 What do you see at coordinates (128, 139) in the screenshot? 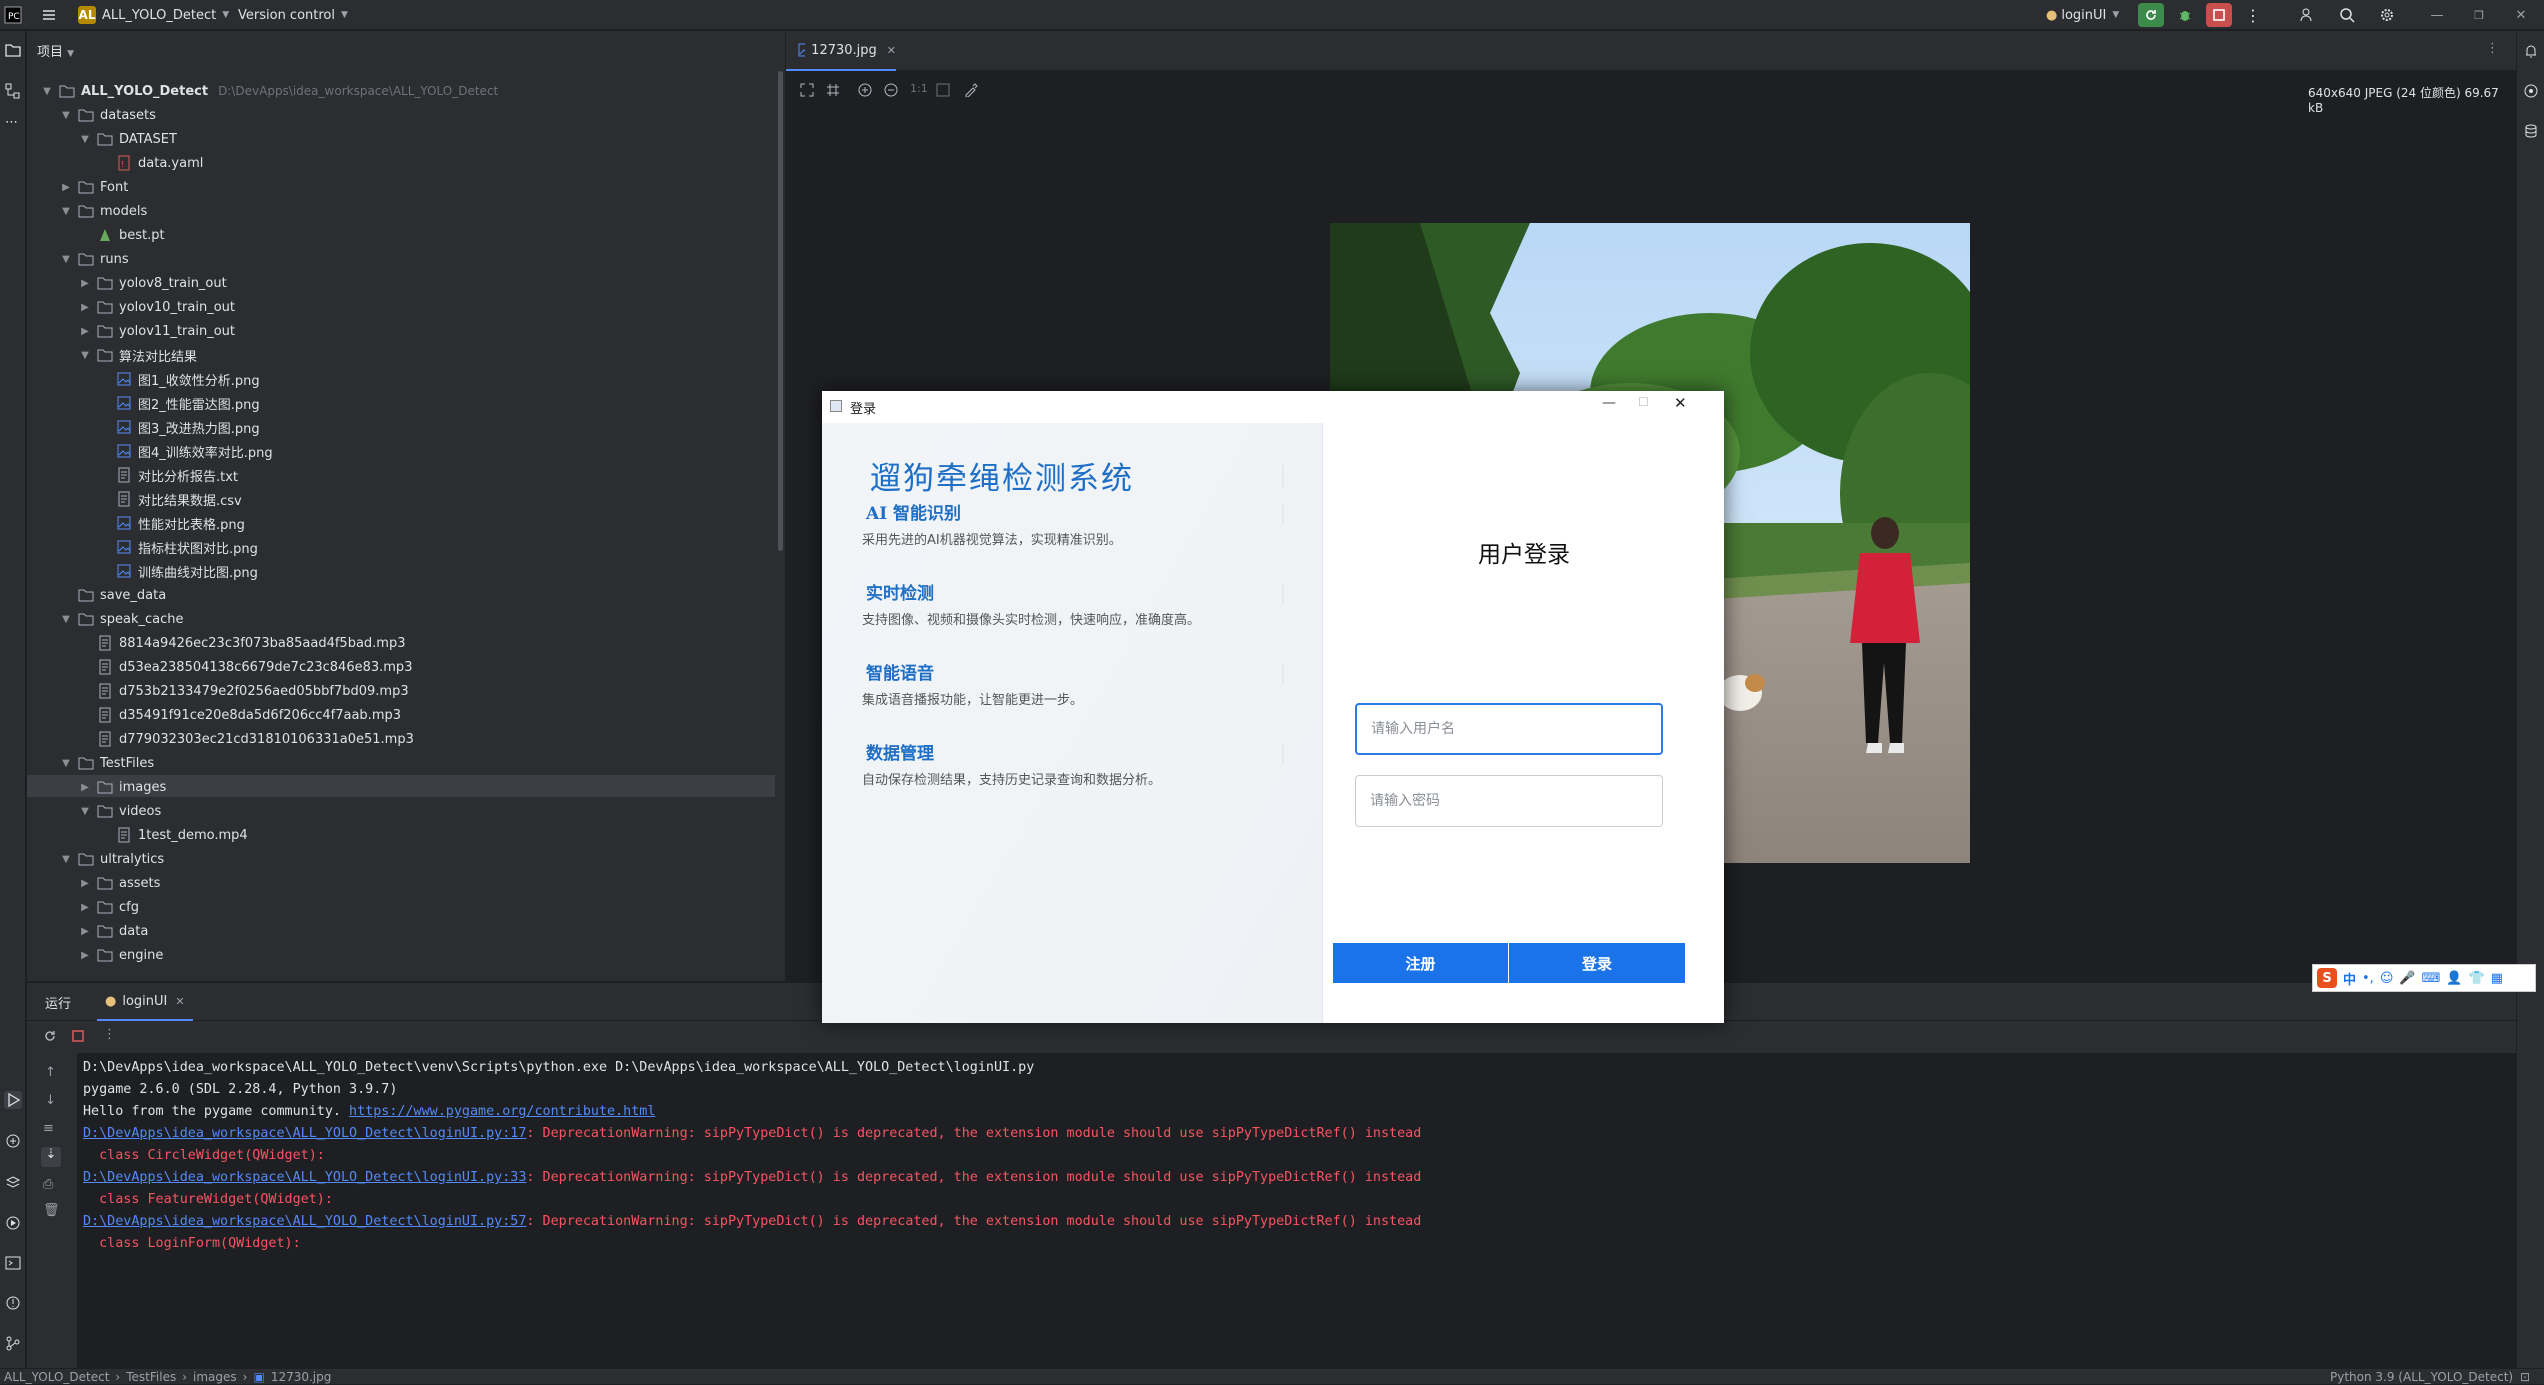
I see `tree-folder: ▼ DATASET` at bounding box center [128, 139].